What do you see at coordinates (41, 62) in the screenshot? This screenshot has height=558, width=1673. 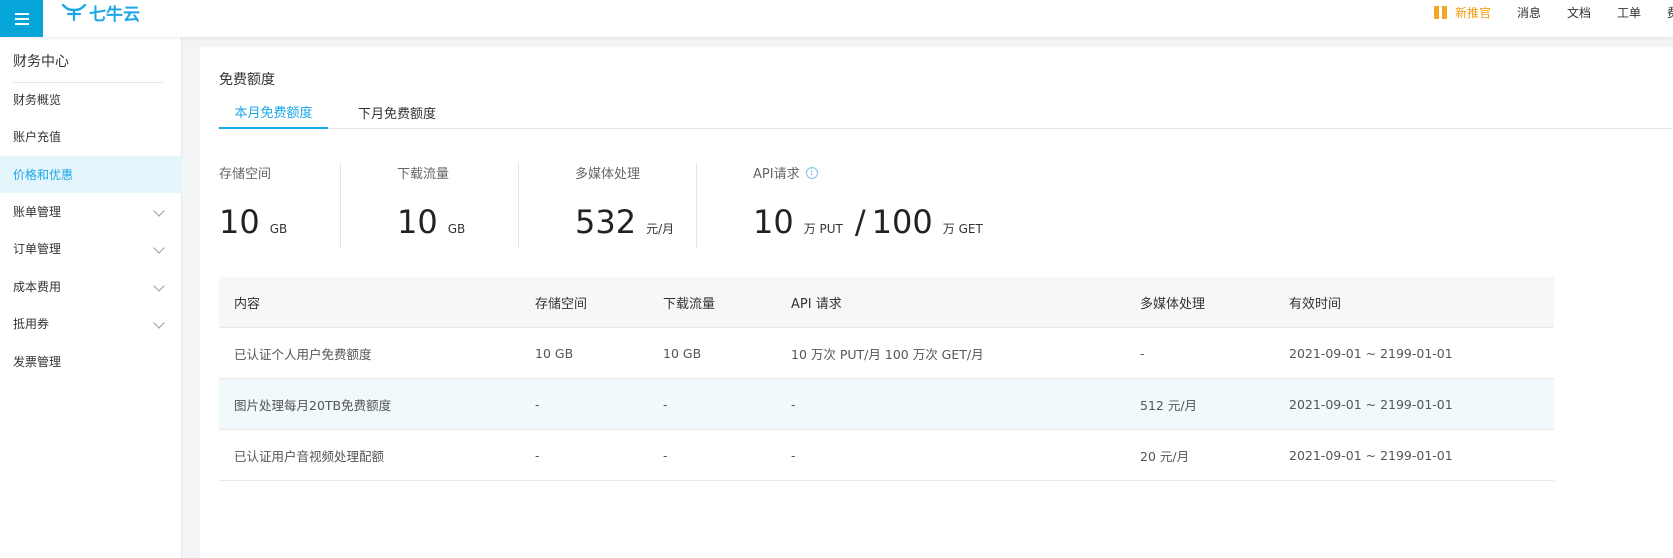 I see `sidebar-title: 财务中心` at bounding box center [41, 62].